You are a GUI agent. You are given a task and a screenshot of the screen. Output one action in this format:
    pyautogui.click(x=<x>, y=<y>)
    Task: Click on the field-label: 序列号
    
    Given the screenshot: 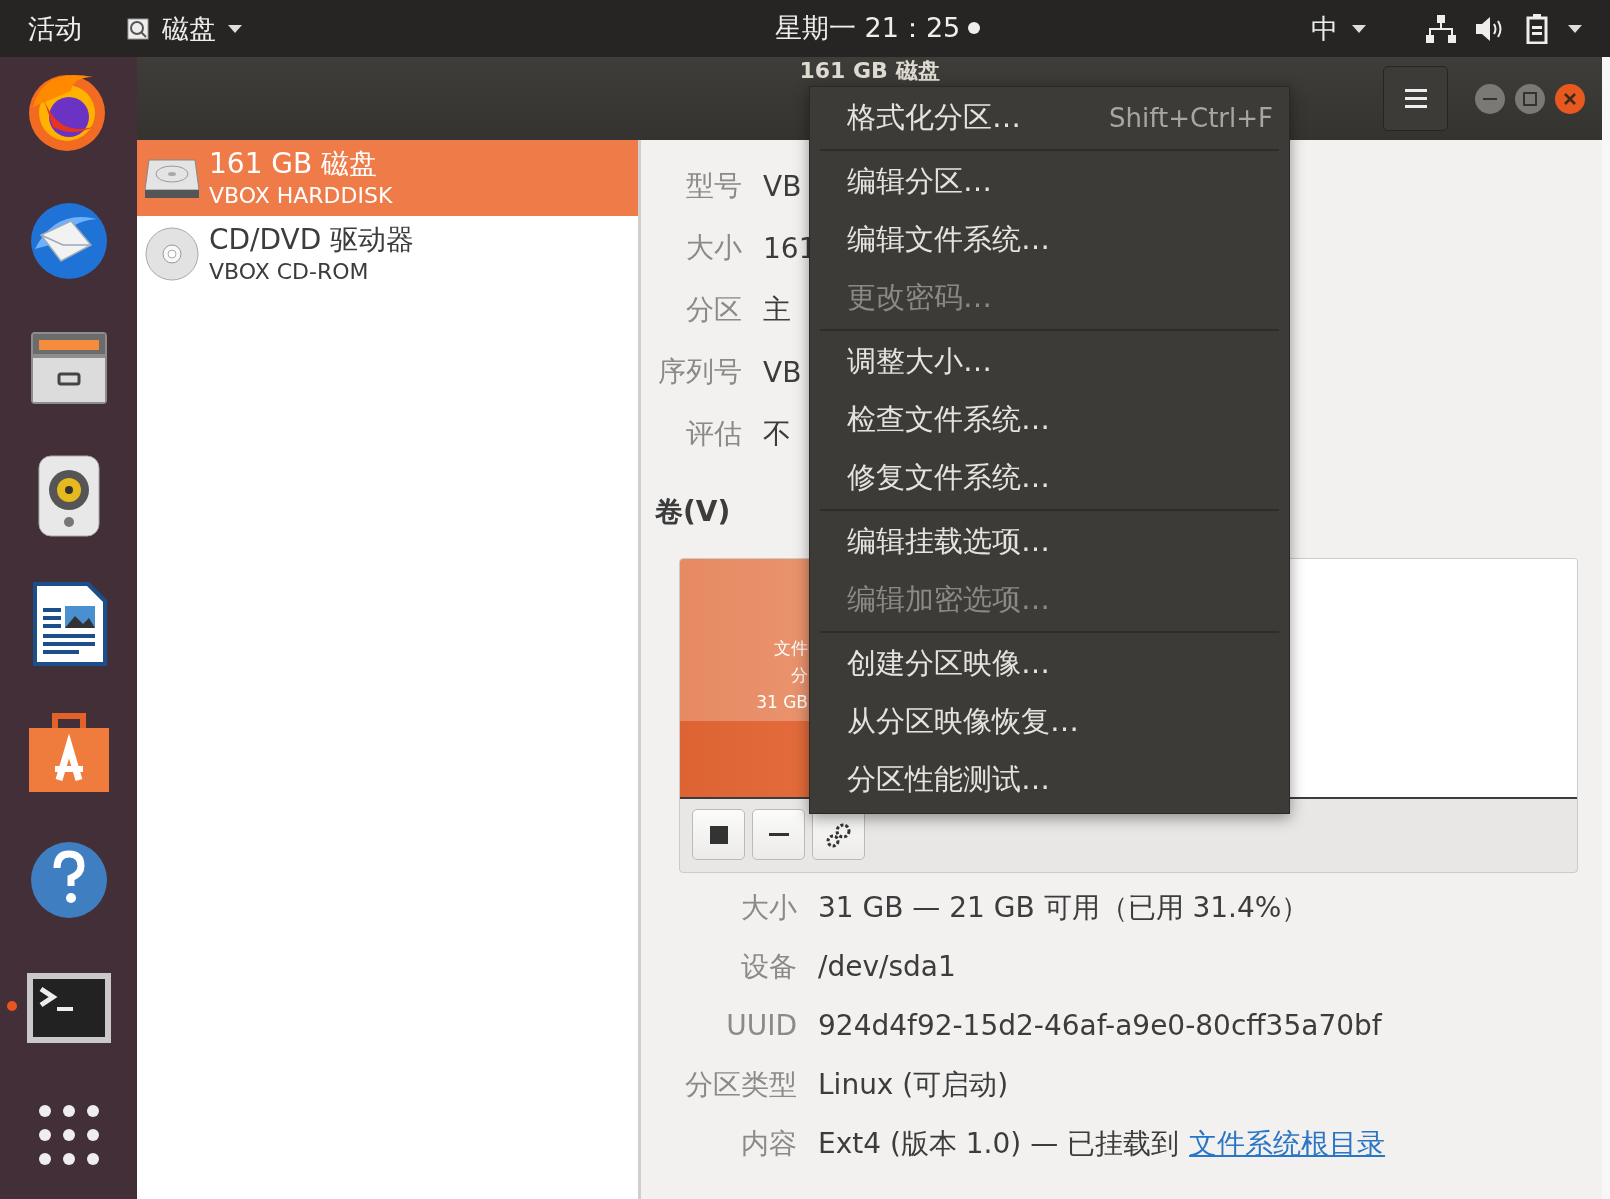 What is the action you would take?
    pyautogui.click(x=699, y=372)
    